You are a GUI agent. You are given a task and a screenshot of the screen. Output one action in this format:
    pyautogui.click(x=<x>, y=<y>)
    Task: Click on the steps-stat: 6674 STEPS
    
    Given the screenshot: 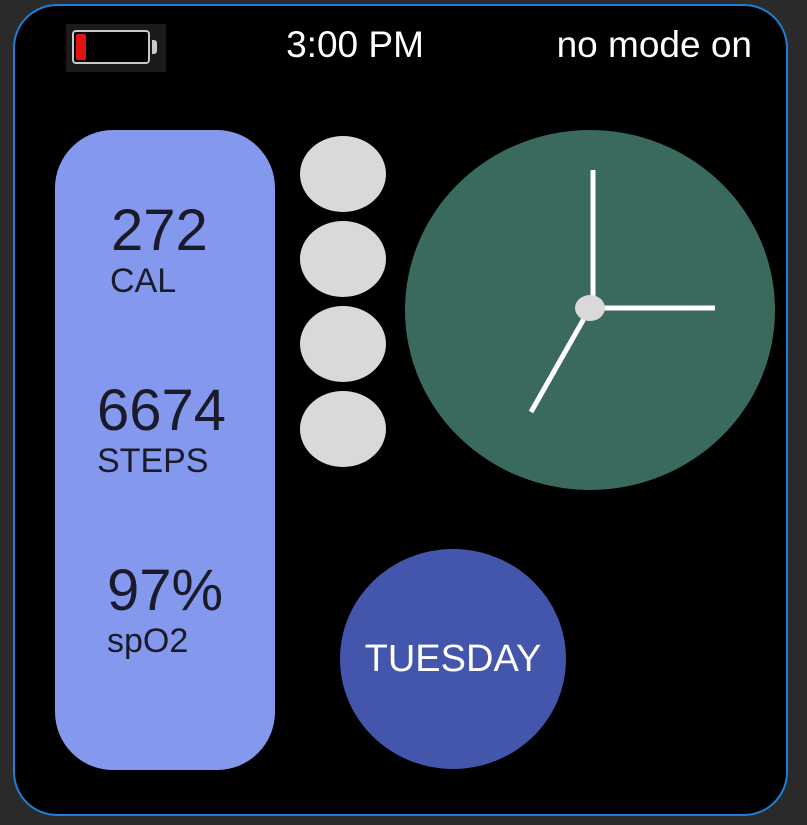 What is the action you would take?
    pyautogui.click(x=162, y=429)
    